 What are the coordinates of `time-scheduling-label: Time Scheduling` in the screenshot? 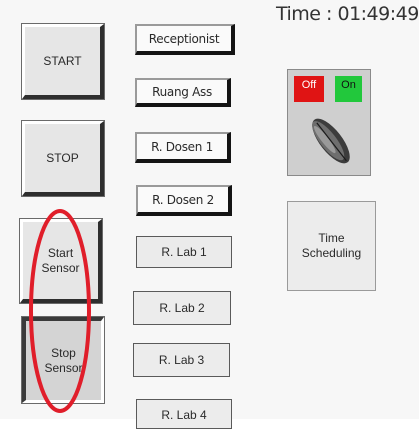 It's located at (331, 245).